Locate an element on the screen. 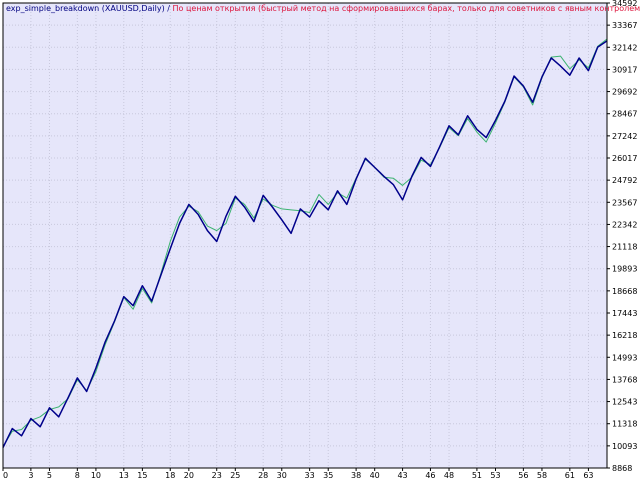 The height and width of the screenshot is (480, 640). y-tick-label: 17443 is located at coordinates (624, 313).